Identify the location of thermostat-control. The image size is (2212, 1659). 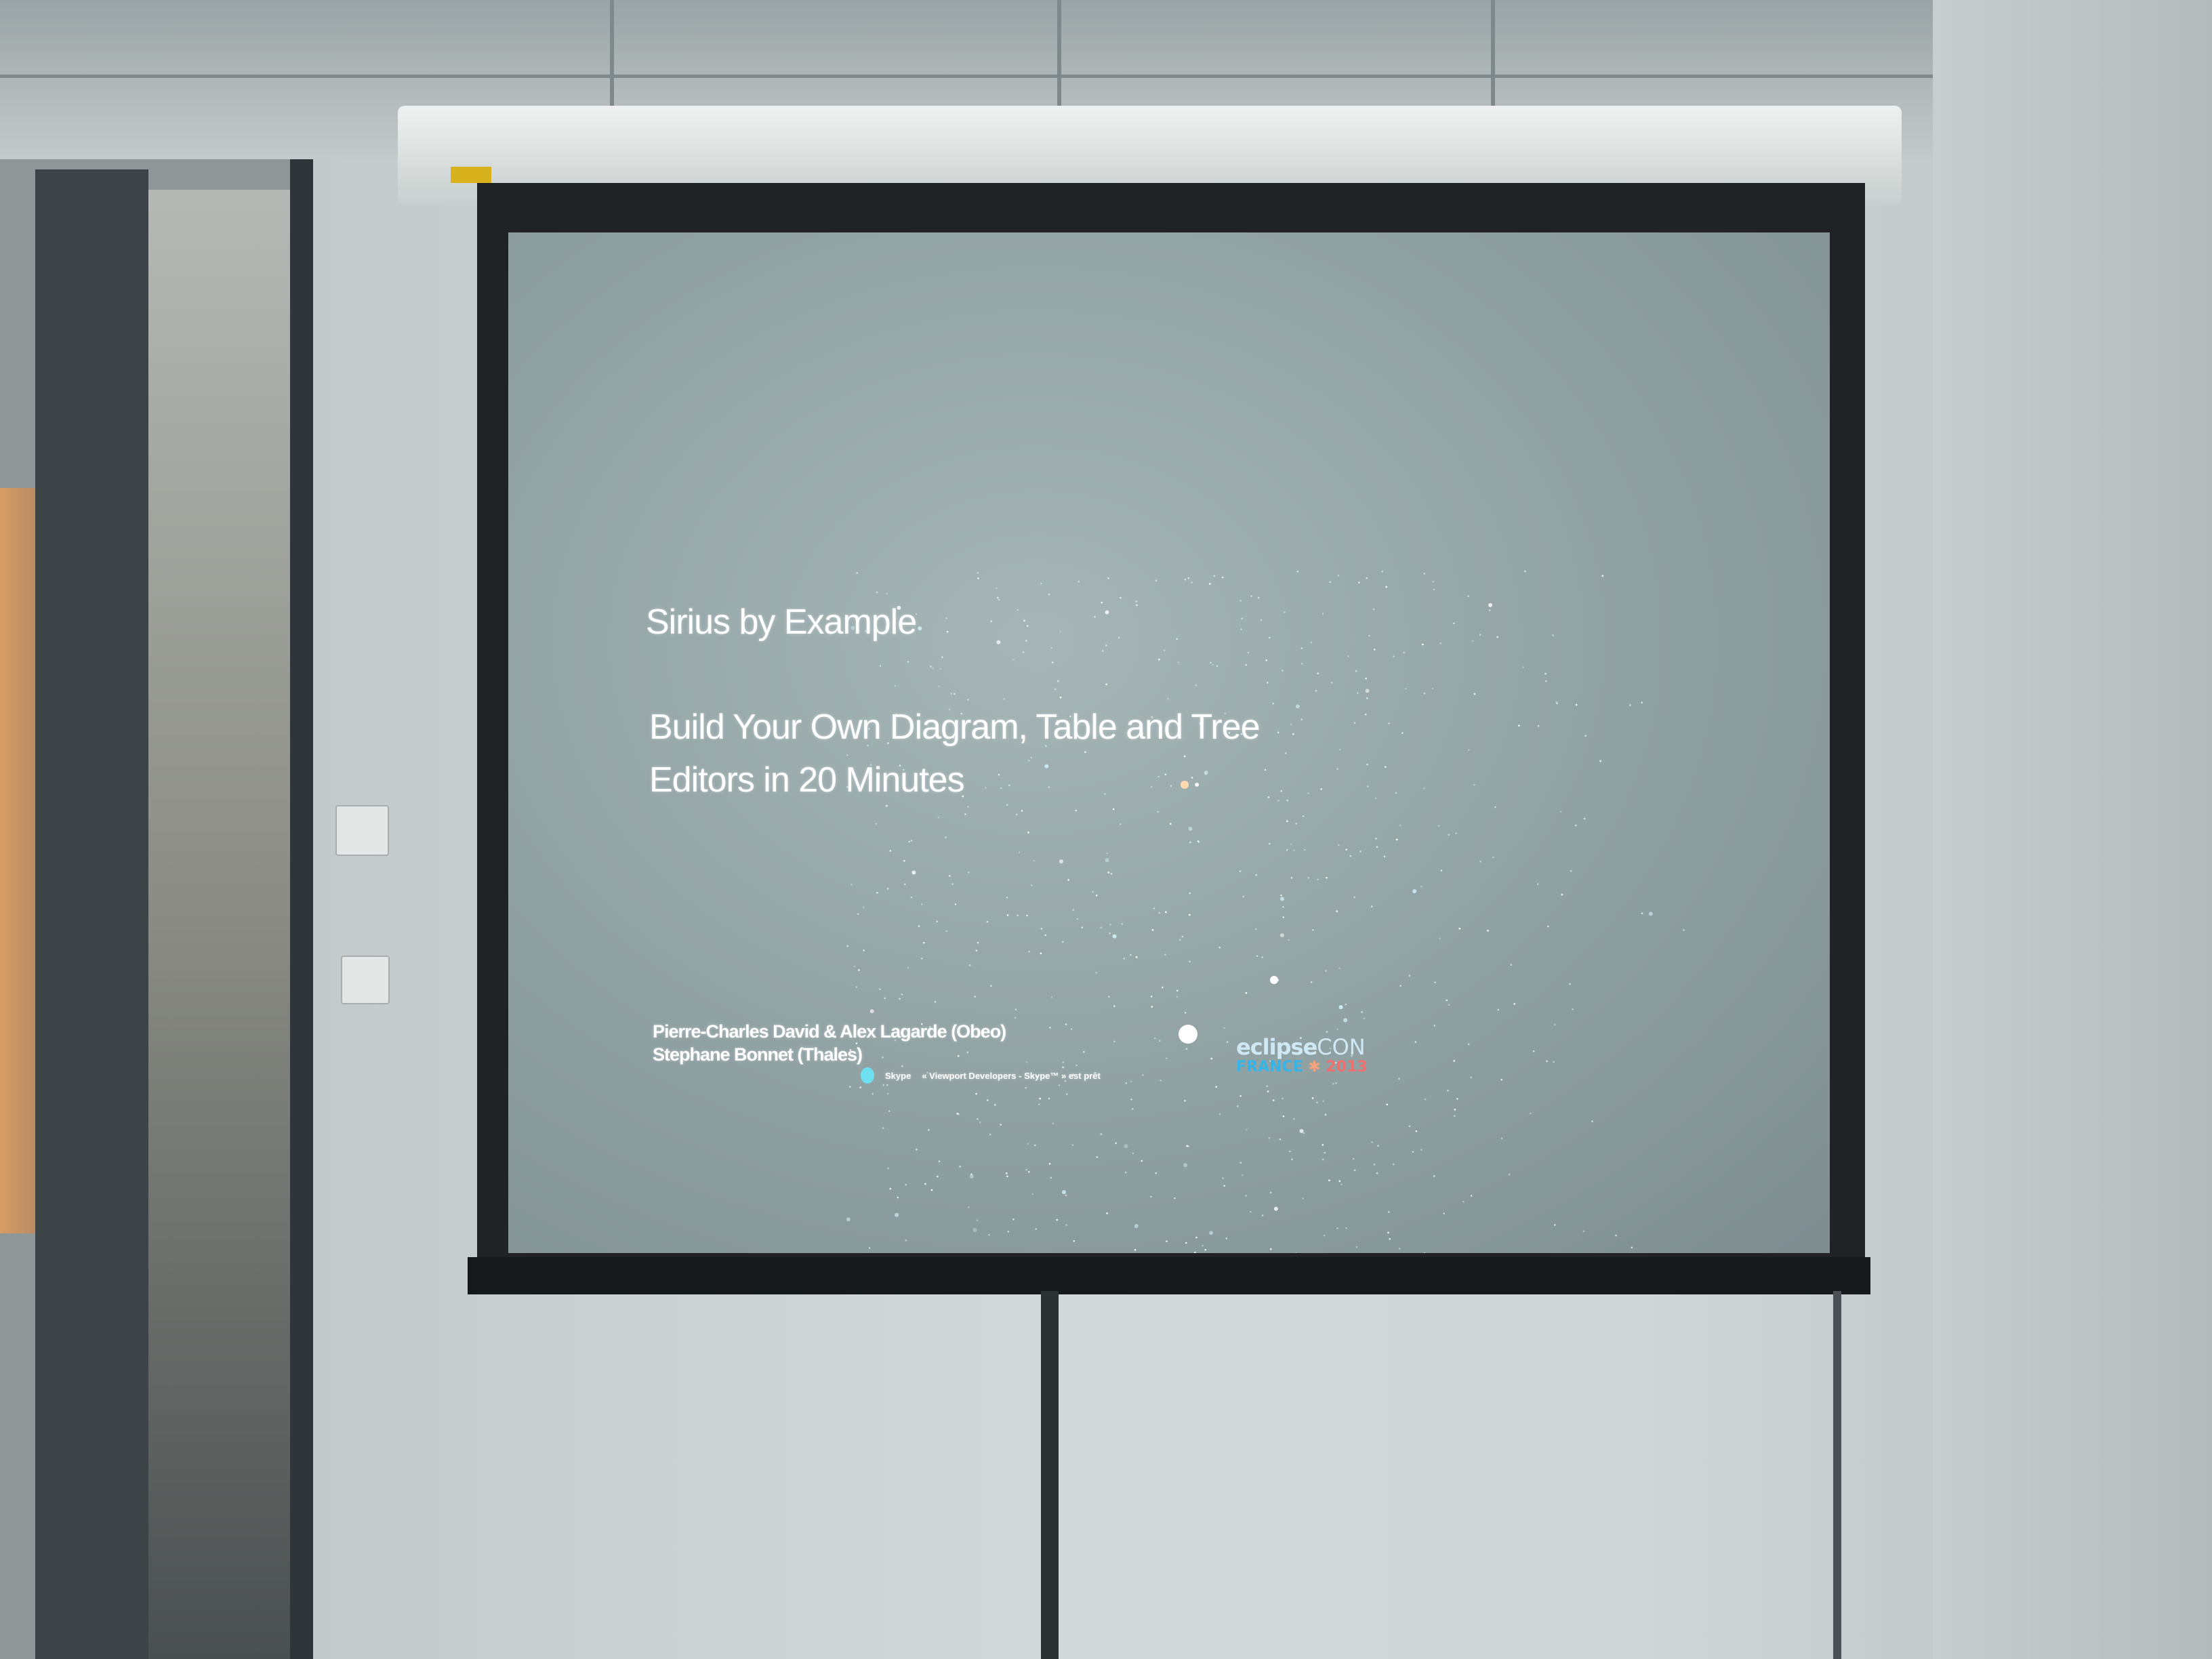
(362, 831).